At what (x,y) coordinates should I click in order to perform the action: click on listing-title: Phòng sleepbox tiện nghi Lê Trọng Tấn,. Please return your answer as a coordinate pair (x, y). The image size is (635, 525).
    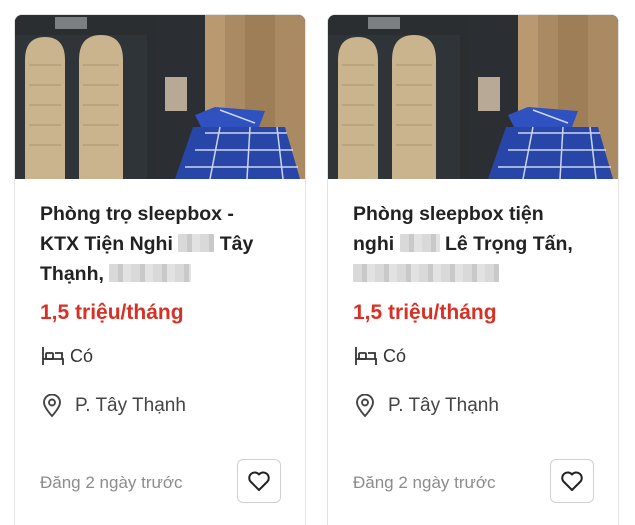
    Looking at the image, I should click on (478, 244).